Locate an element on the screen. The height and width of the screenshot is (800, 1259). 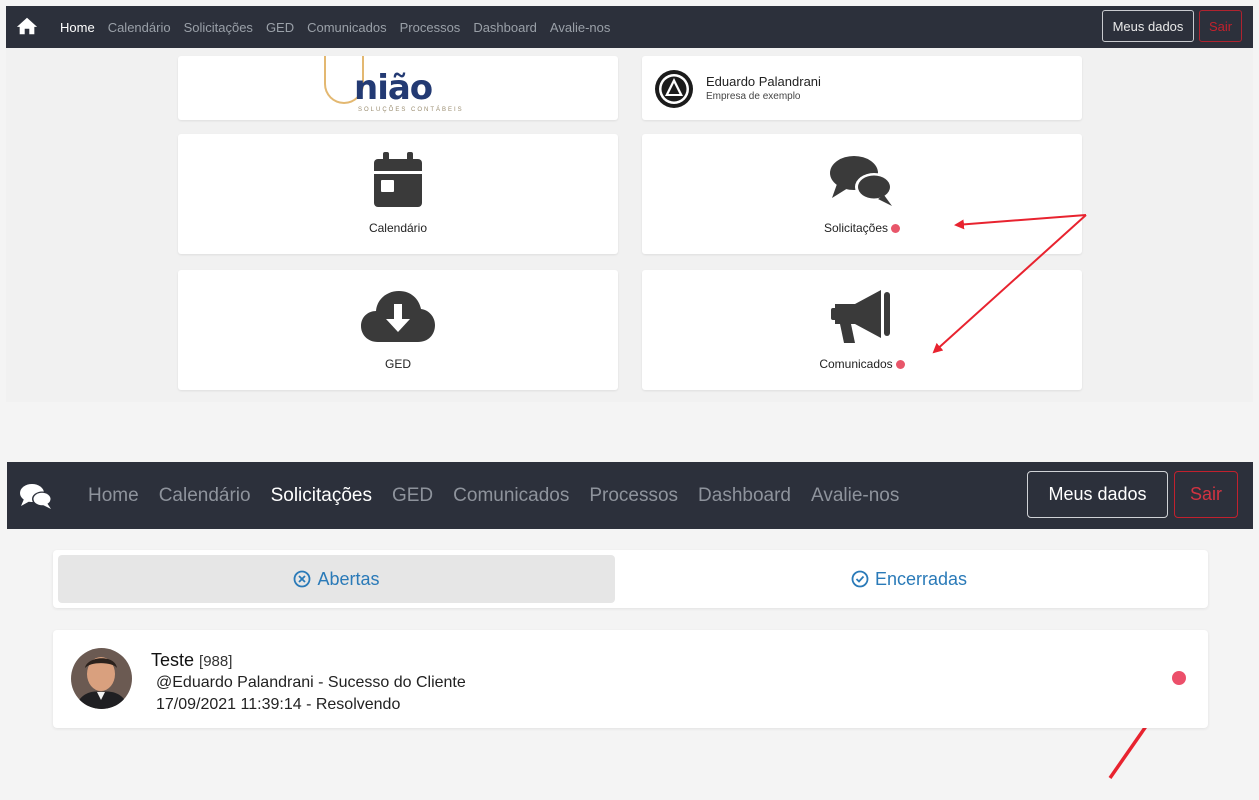
tile-comunicados-text: Comunicados is located at coordinates (856, 364).